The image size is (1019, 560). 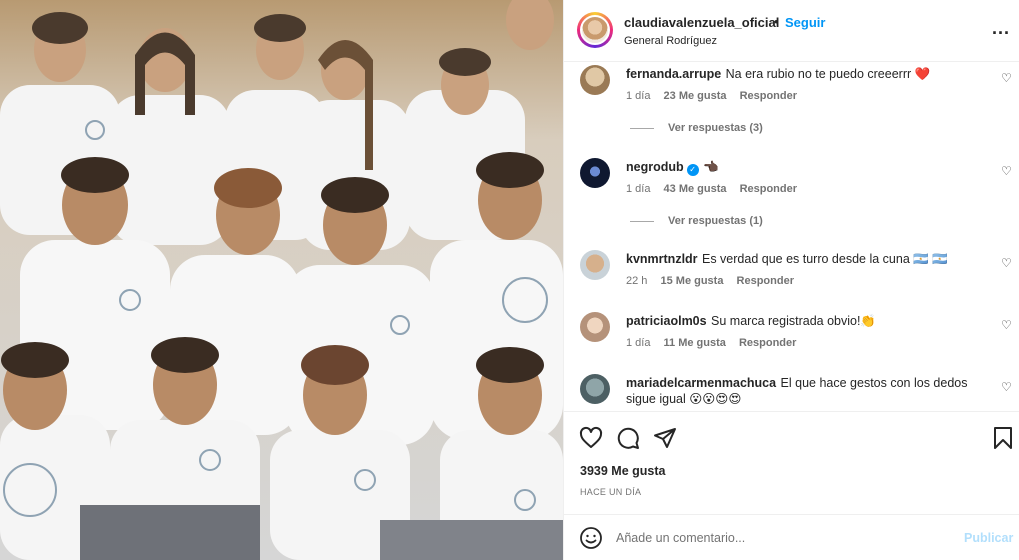 I want to click on add-comment-bar: Publicar, so click(x=791, y=537).